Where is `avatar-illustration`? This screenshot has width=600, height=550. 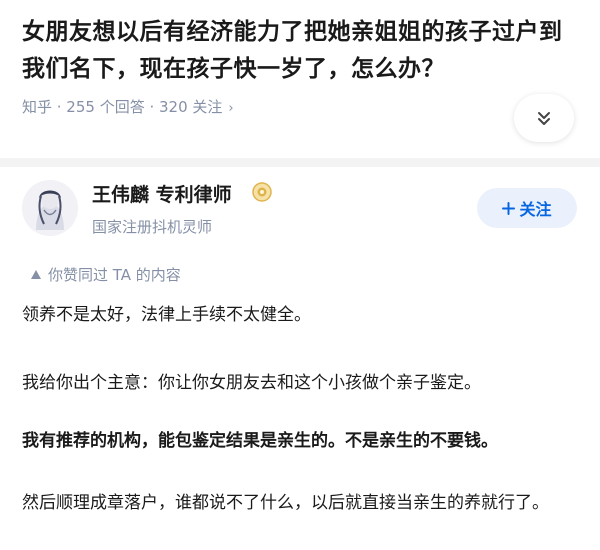
avatar-illustration is located at coordinates (50, 208).